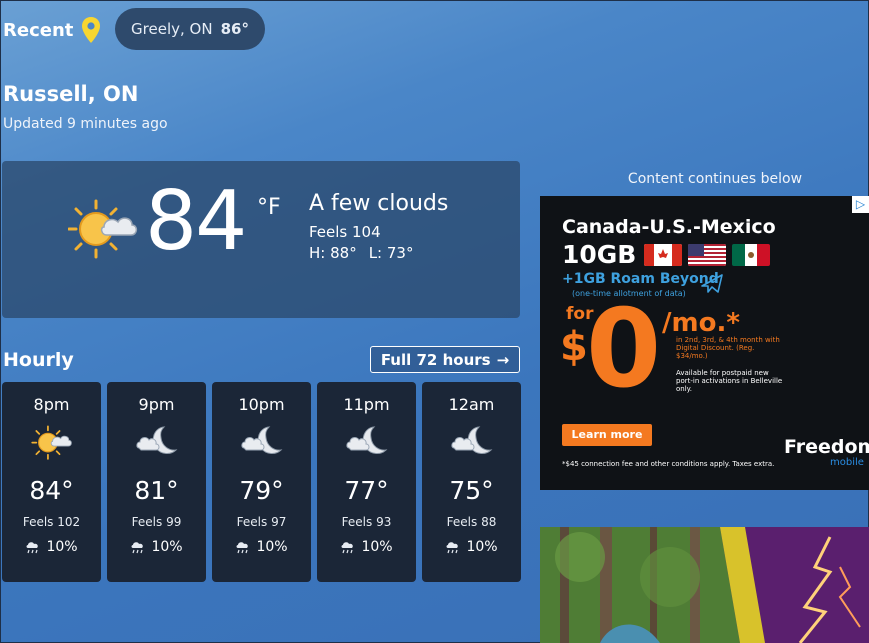  Describe the element at coordinates (51, 404) in the screenshot. I see `hour-time: 8pm` at that location.